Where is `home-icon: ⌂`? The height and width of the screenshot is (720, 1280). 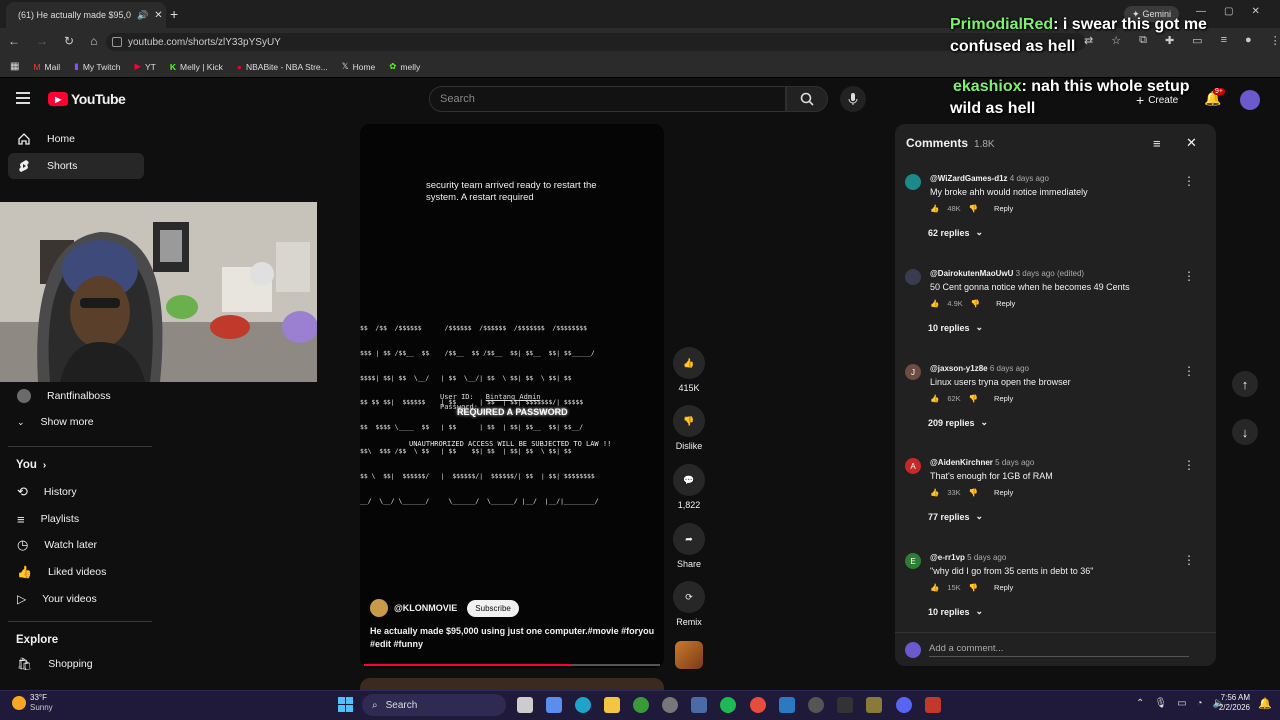 home-icon: ⌂ is located at coordinates (93, 41).